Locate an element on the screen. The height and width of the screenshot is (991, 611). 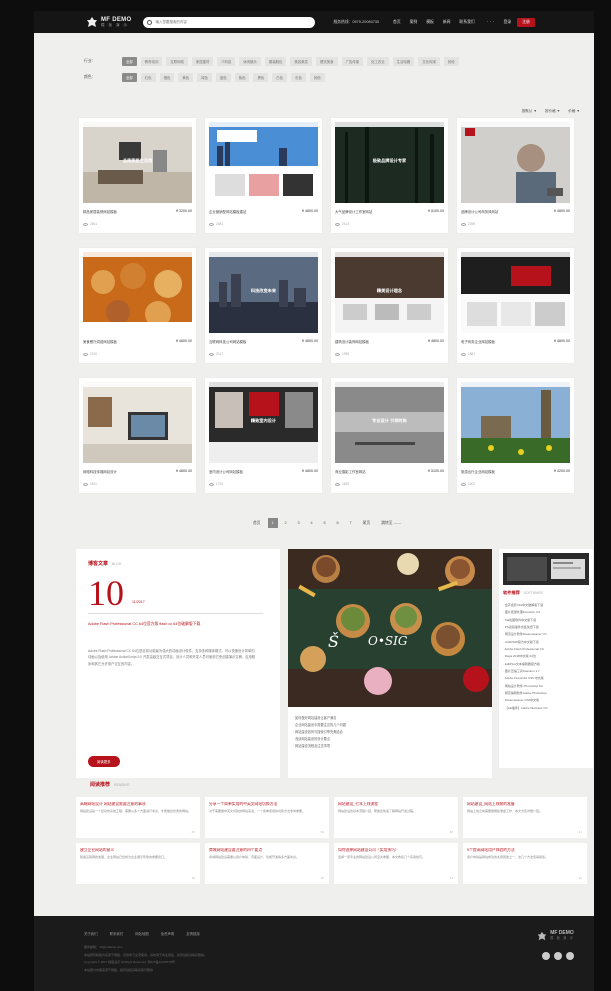
template-title: 商业摄影工作室网站 is located at coordinates (375, 471).